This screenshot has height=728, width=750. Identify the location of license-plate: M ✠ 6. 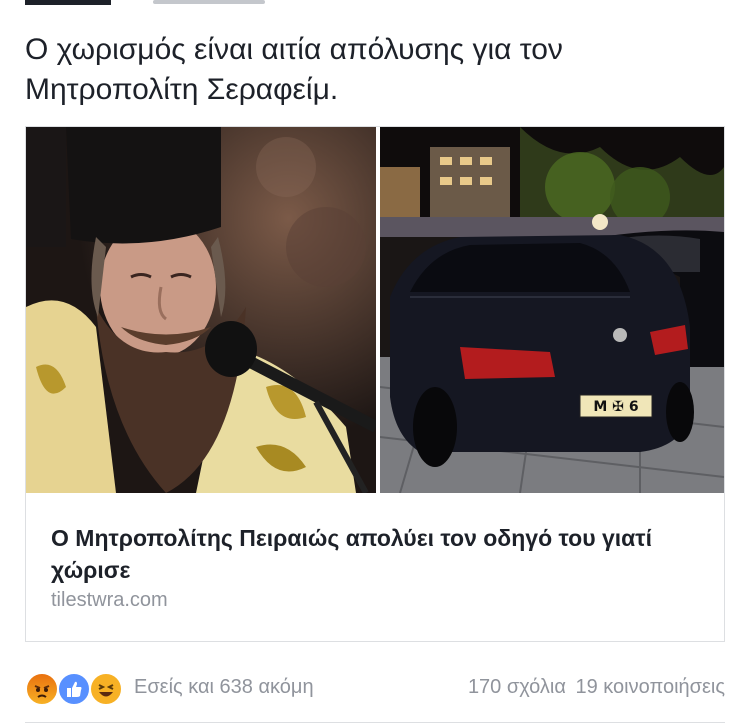
(615, 407).